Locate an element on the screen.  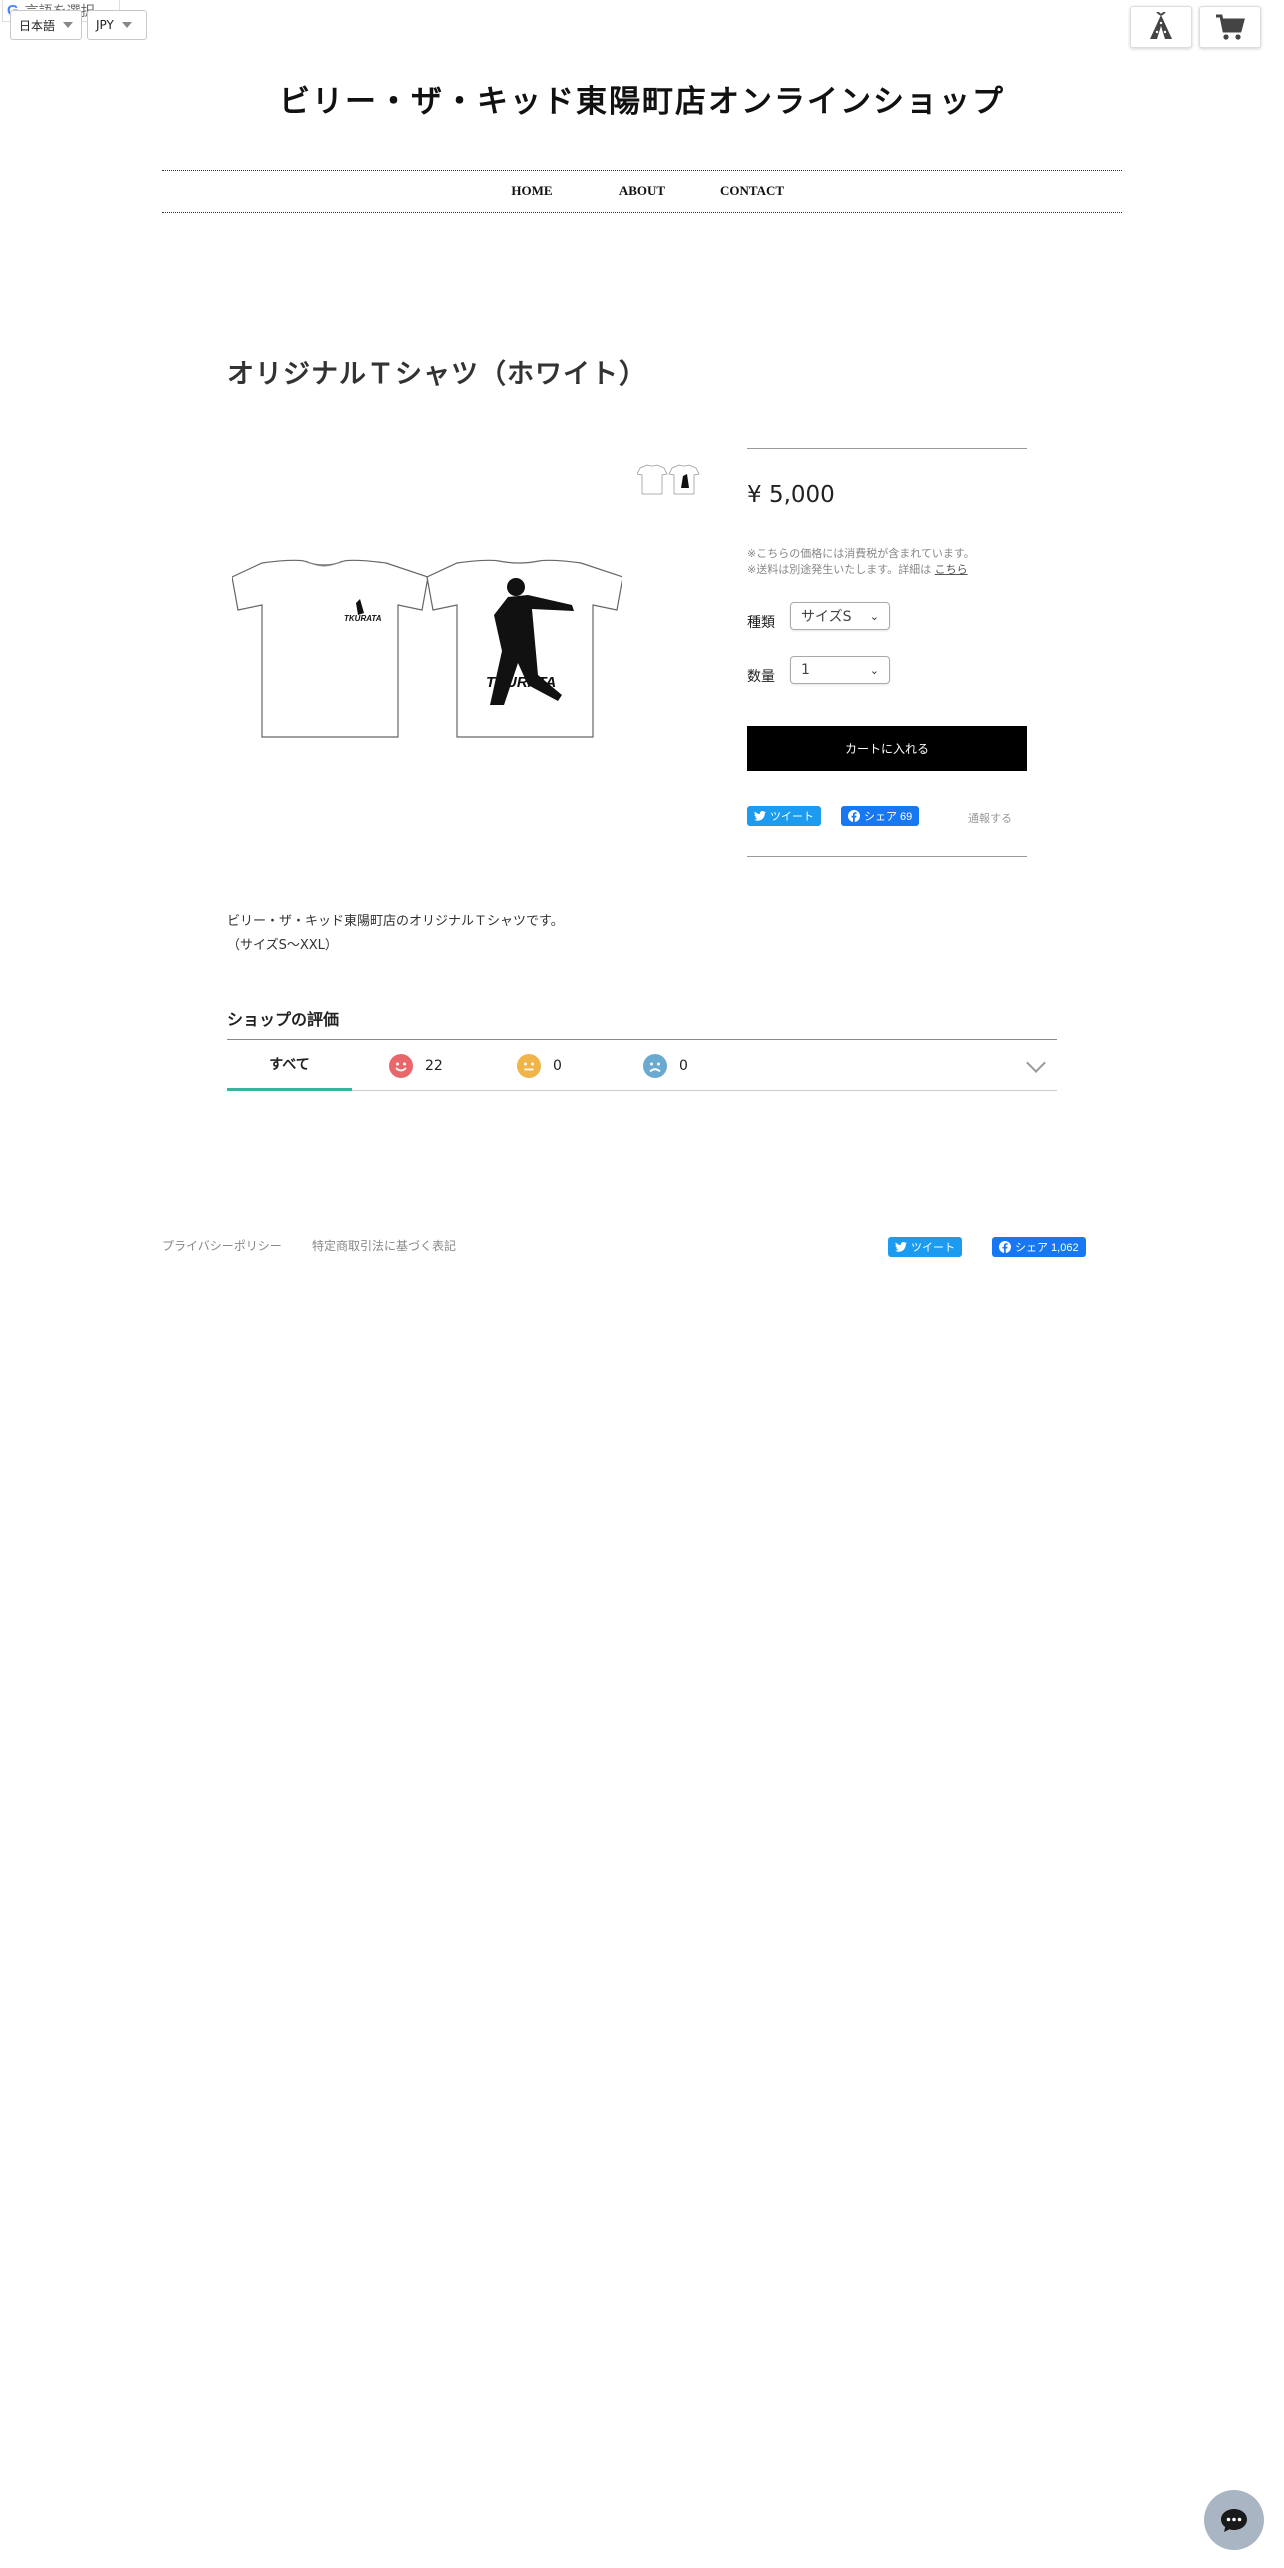
facebook-share-button: シェア 69 is located at coordinates (880, 816).